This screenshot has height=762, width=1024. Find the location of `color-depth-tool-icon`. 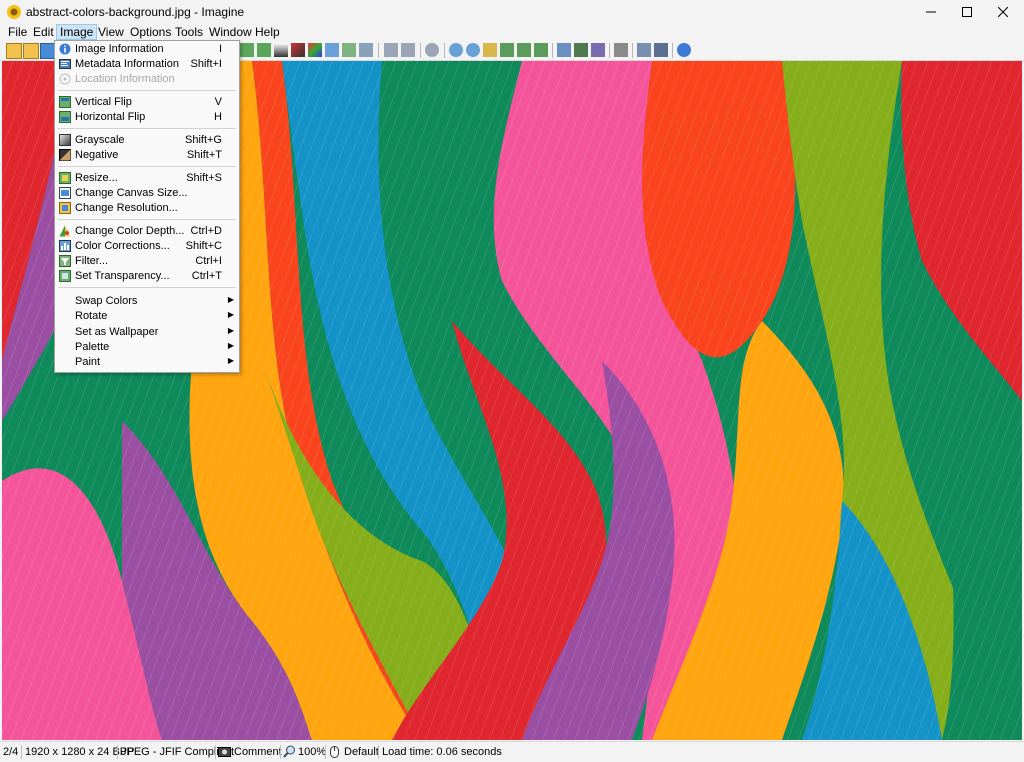

color-depth-tool-icon is located at coordinates (315, 50).